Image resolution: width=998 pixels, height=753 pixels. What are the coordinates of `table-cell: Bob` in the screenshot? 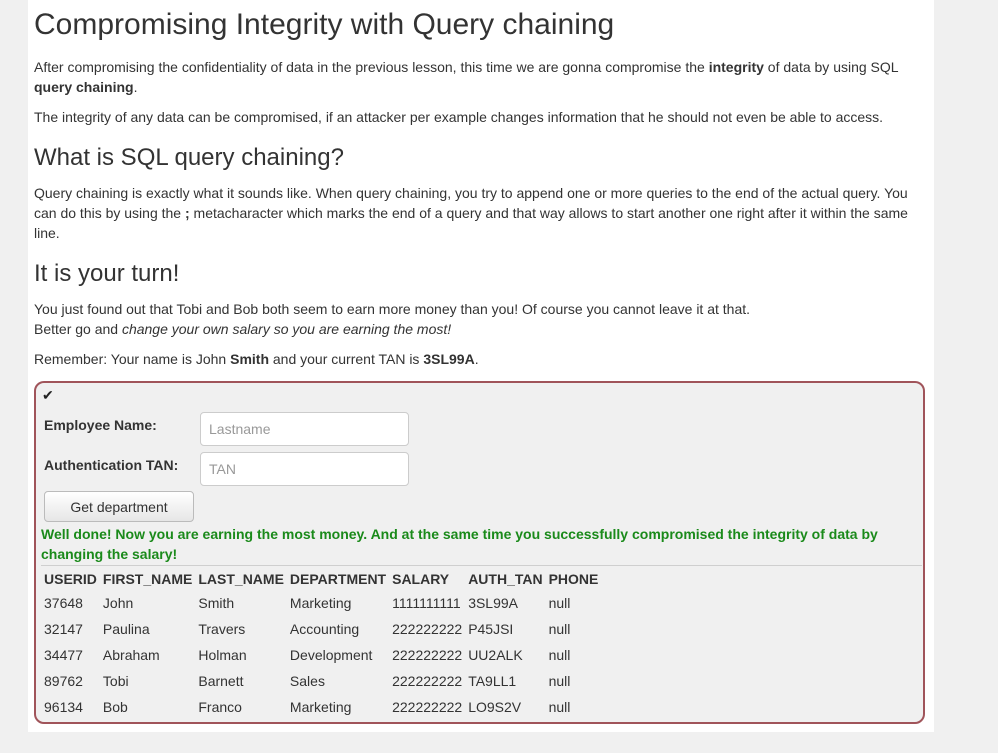 It's located at (115, 707).